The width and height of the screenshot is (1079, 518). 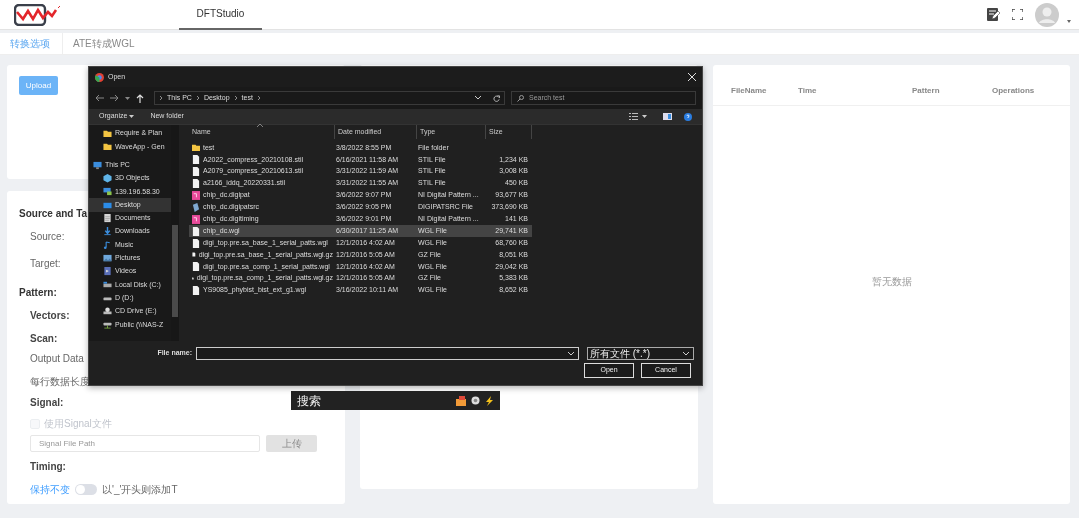 What do you see at coordinates (496, 98) in the screenshot?
I see `refresh-icon` at bounding box center [496, 98].